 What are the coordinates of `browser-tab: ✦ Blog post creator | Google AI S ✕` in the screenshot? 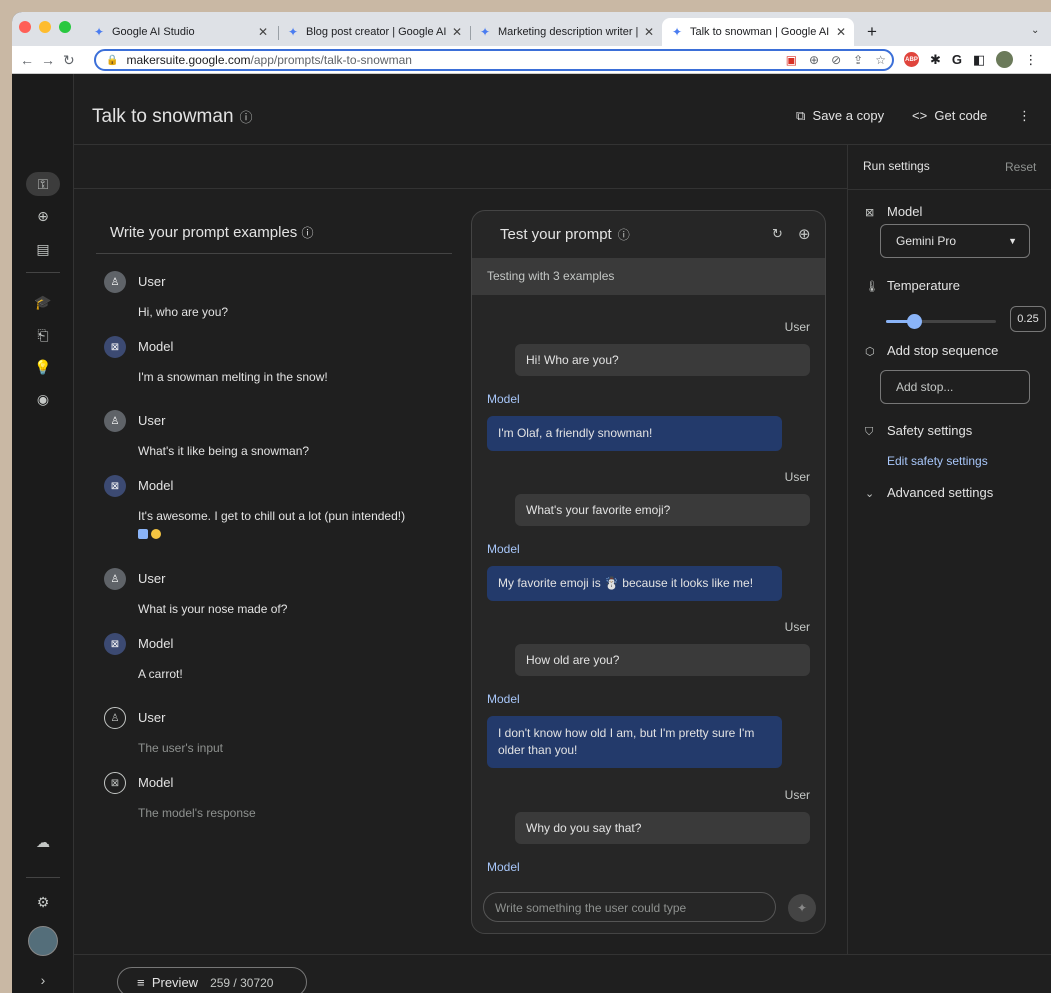 It's located at (374, 32).